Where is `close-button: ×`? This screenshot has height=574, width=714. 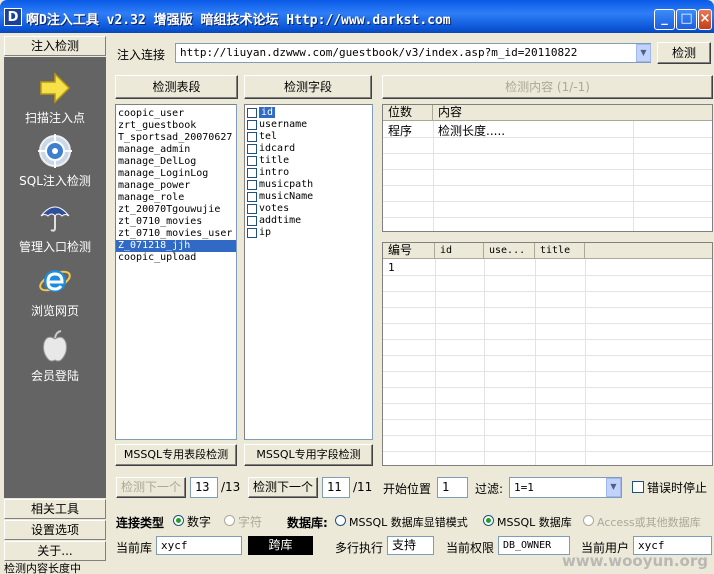 close-button: × is located at coordinates (705, 19).